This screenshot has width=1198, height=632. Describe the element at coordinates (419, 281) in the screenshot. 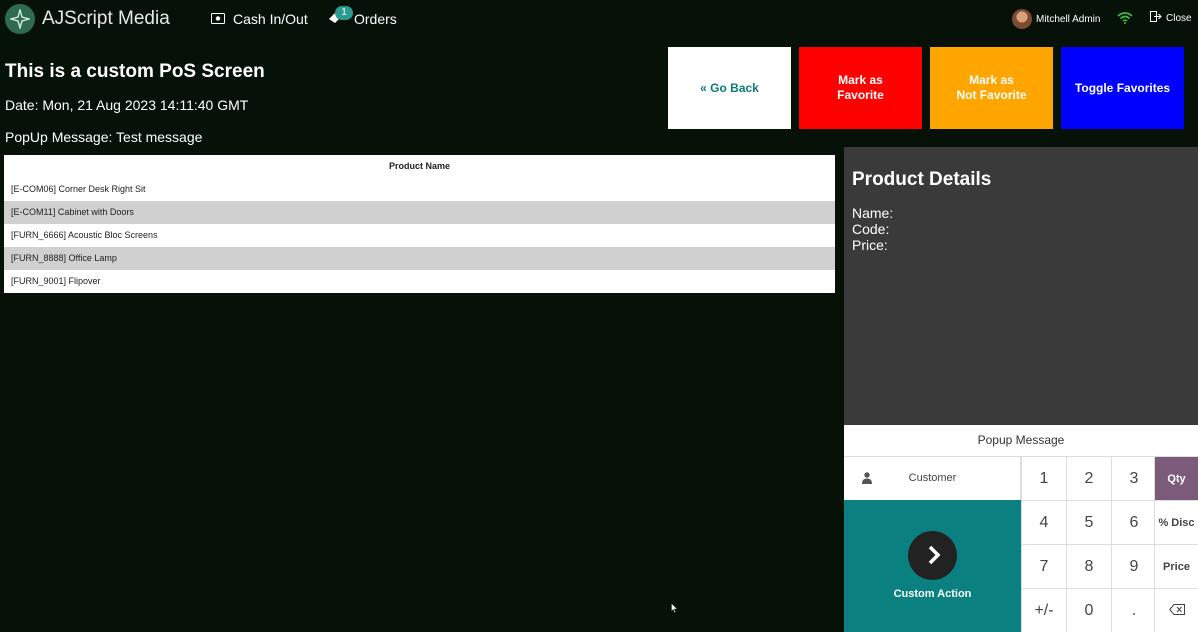

I see `table-row: [FURN_9001] Flipover` at that location.